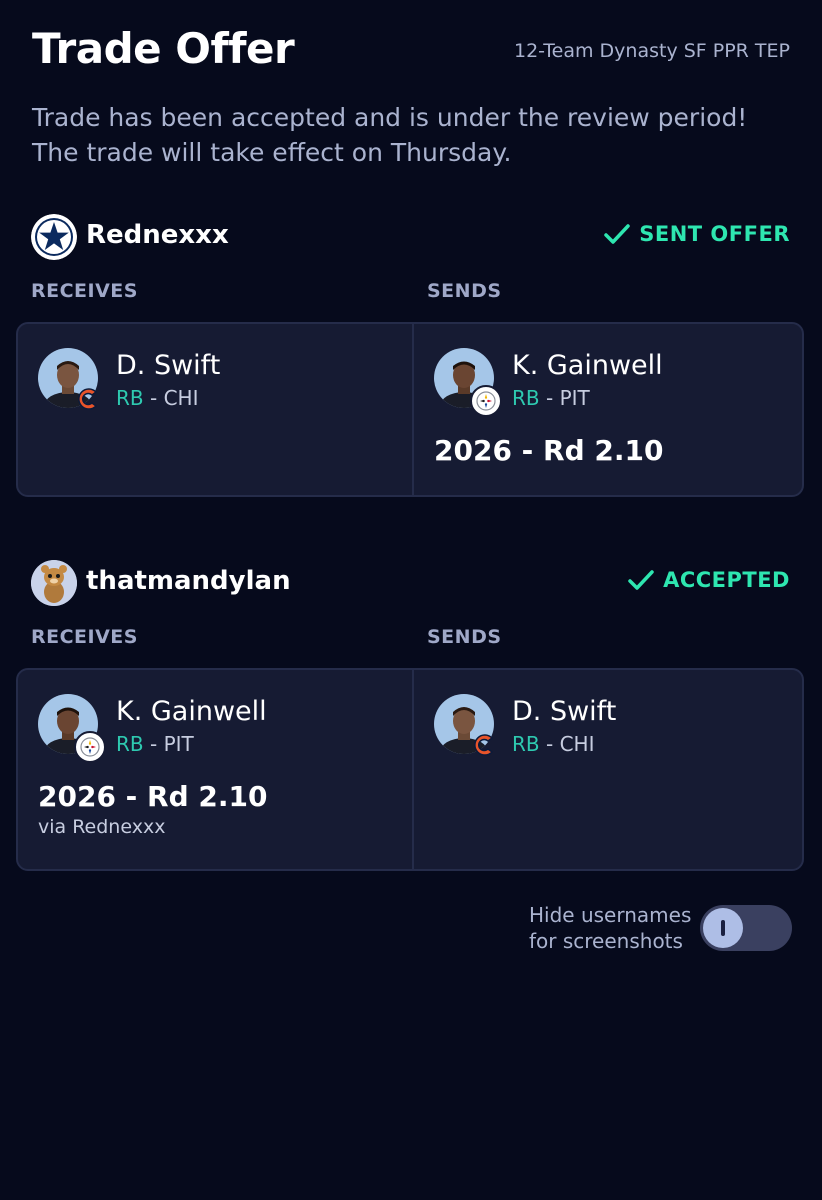  What do you see at coordinates (726, 580) in the screenshot?
I see `team-status-text: ACCEPTED` at bounding box center [726, 580].